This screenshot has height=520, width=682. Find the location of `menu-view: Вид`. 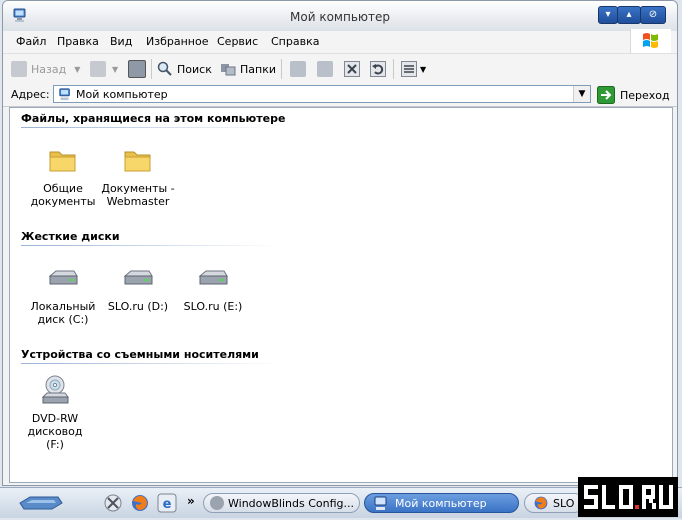

menu-view: Вид is located at coordinates (121, 41).